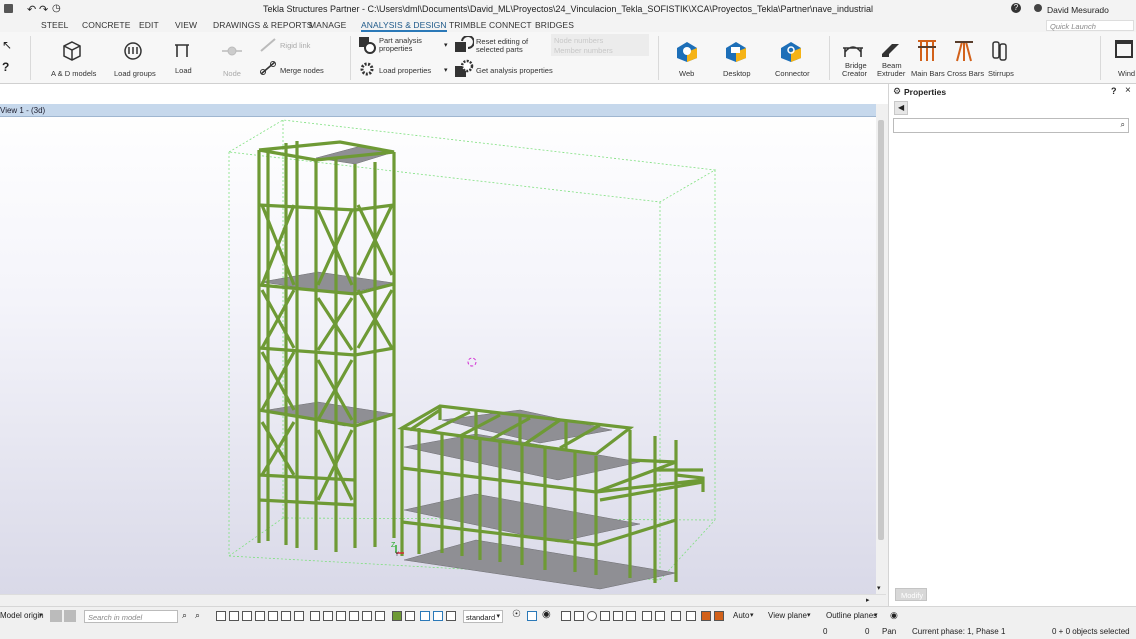 The width and height of the screenshot is (1136, 639). I want to click on menu-bridges: BRIDGES, so click(554, 25).